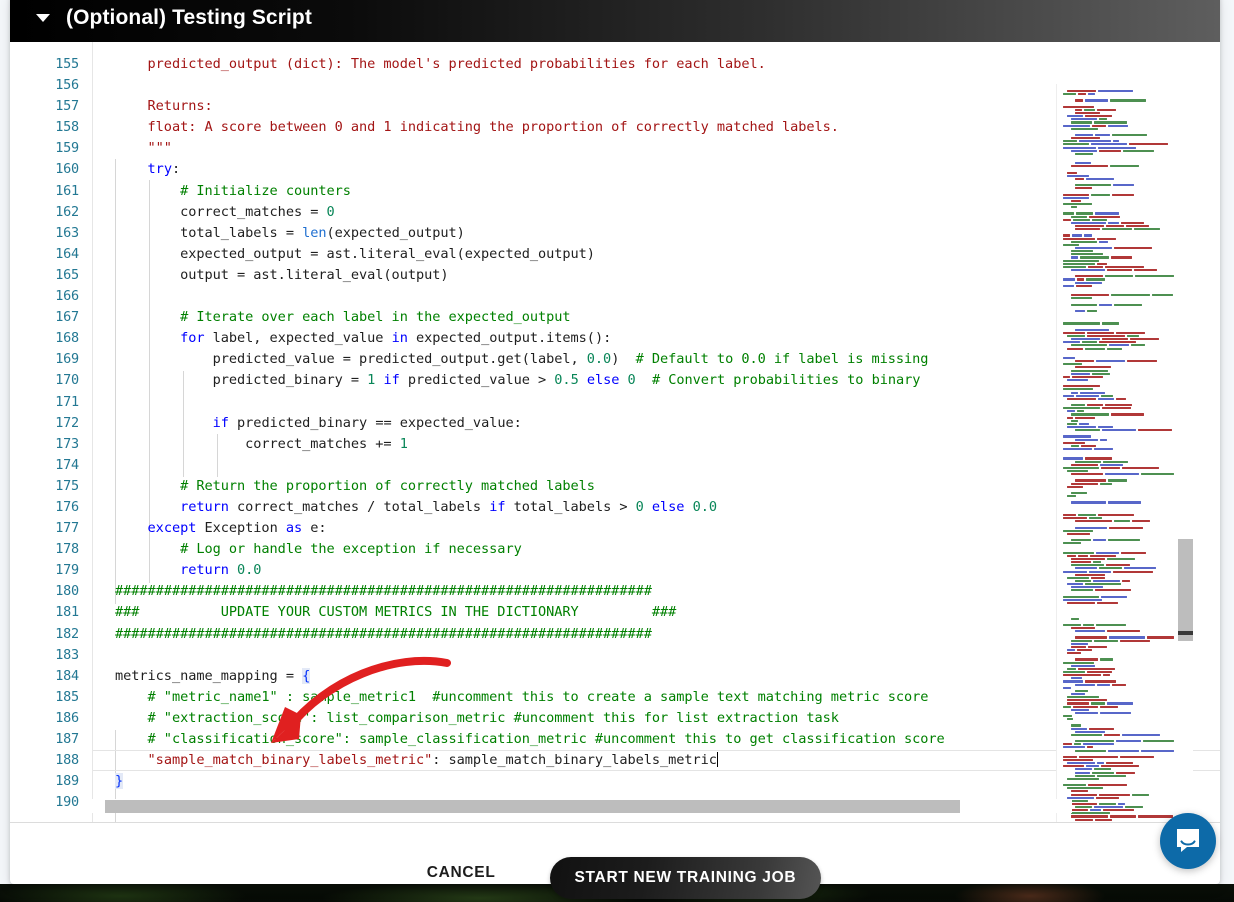 The height and width of the screenshot is (902, 1234). I want to click on code-line: metrics_name_mapping = {, so click(656, 676).